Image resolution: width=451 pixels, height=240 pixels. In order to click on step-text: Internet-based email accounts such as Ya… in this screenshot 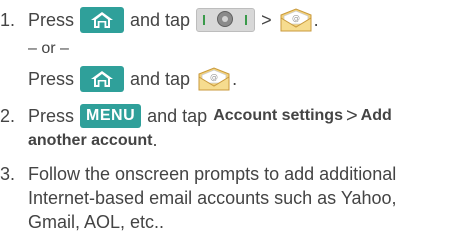, I will do `click(212, 198)`.